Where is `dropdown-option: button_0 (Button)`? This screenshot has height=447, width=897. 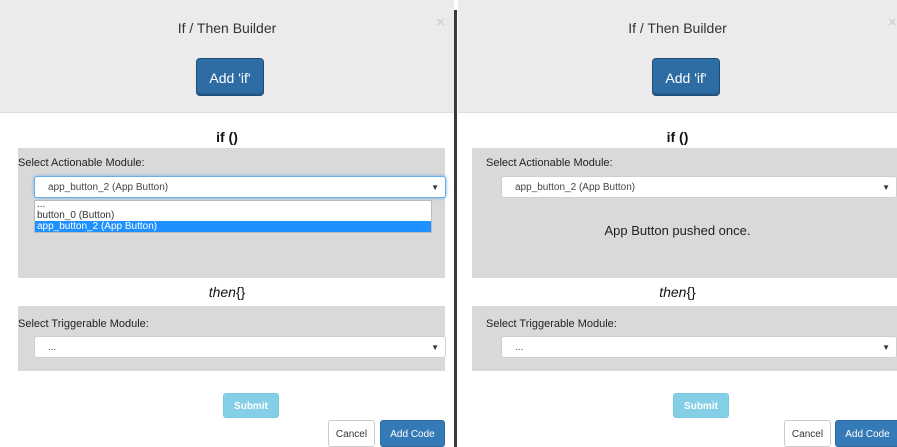 dropdown-option: button_0 (Button) is located at coordinates (233, 215).